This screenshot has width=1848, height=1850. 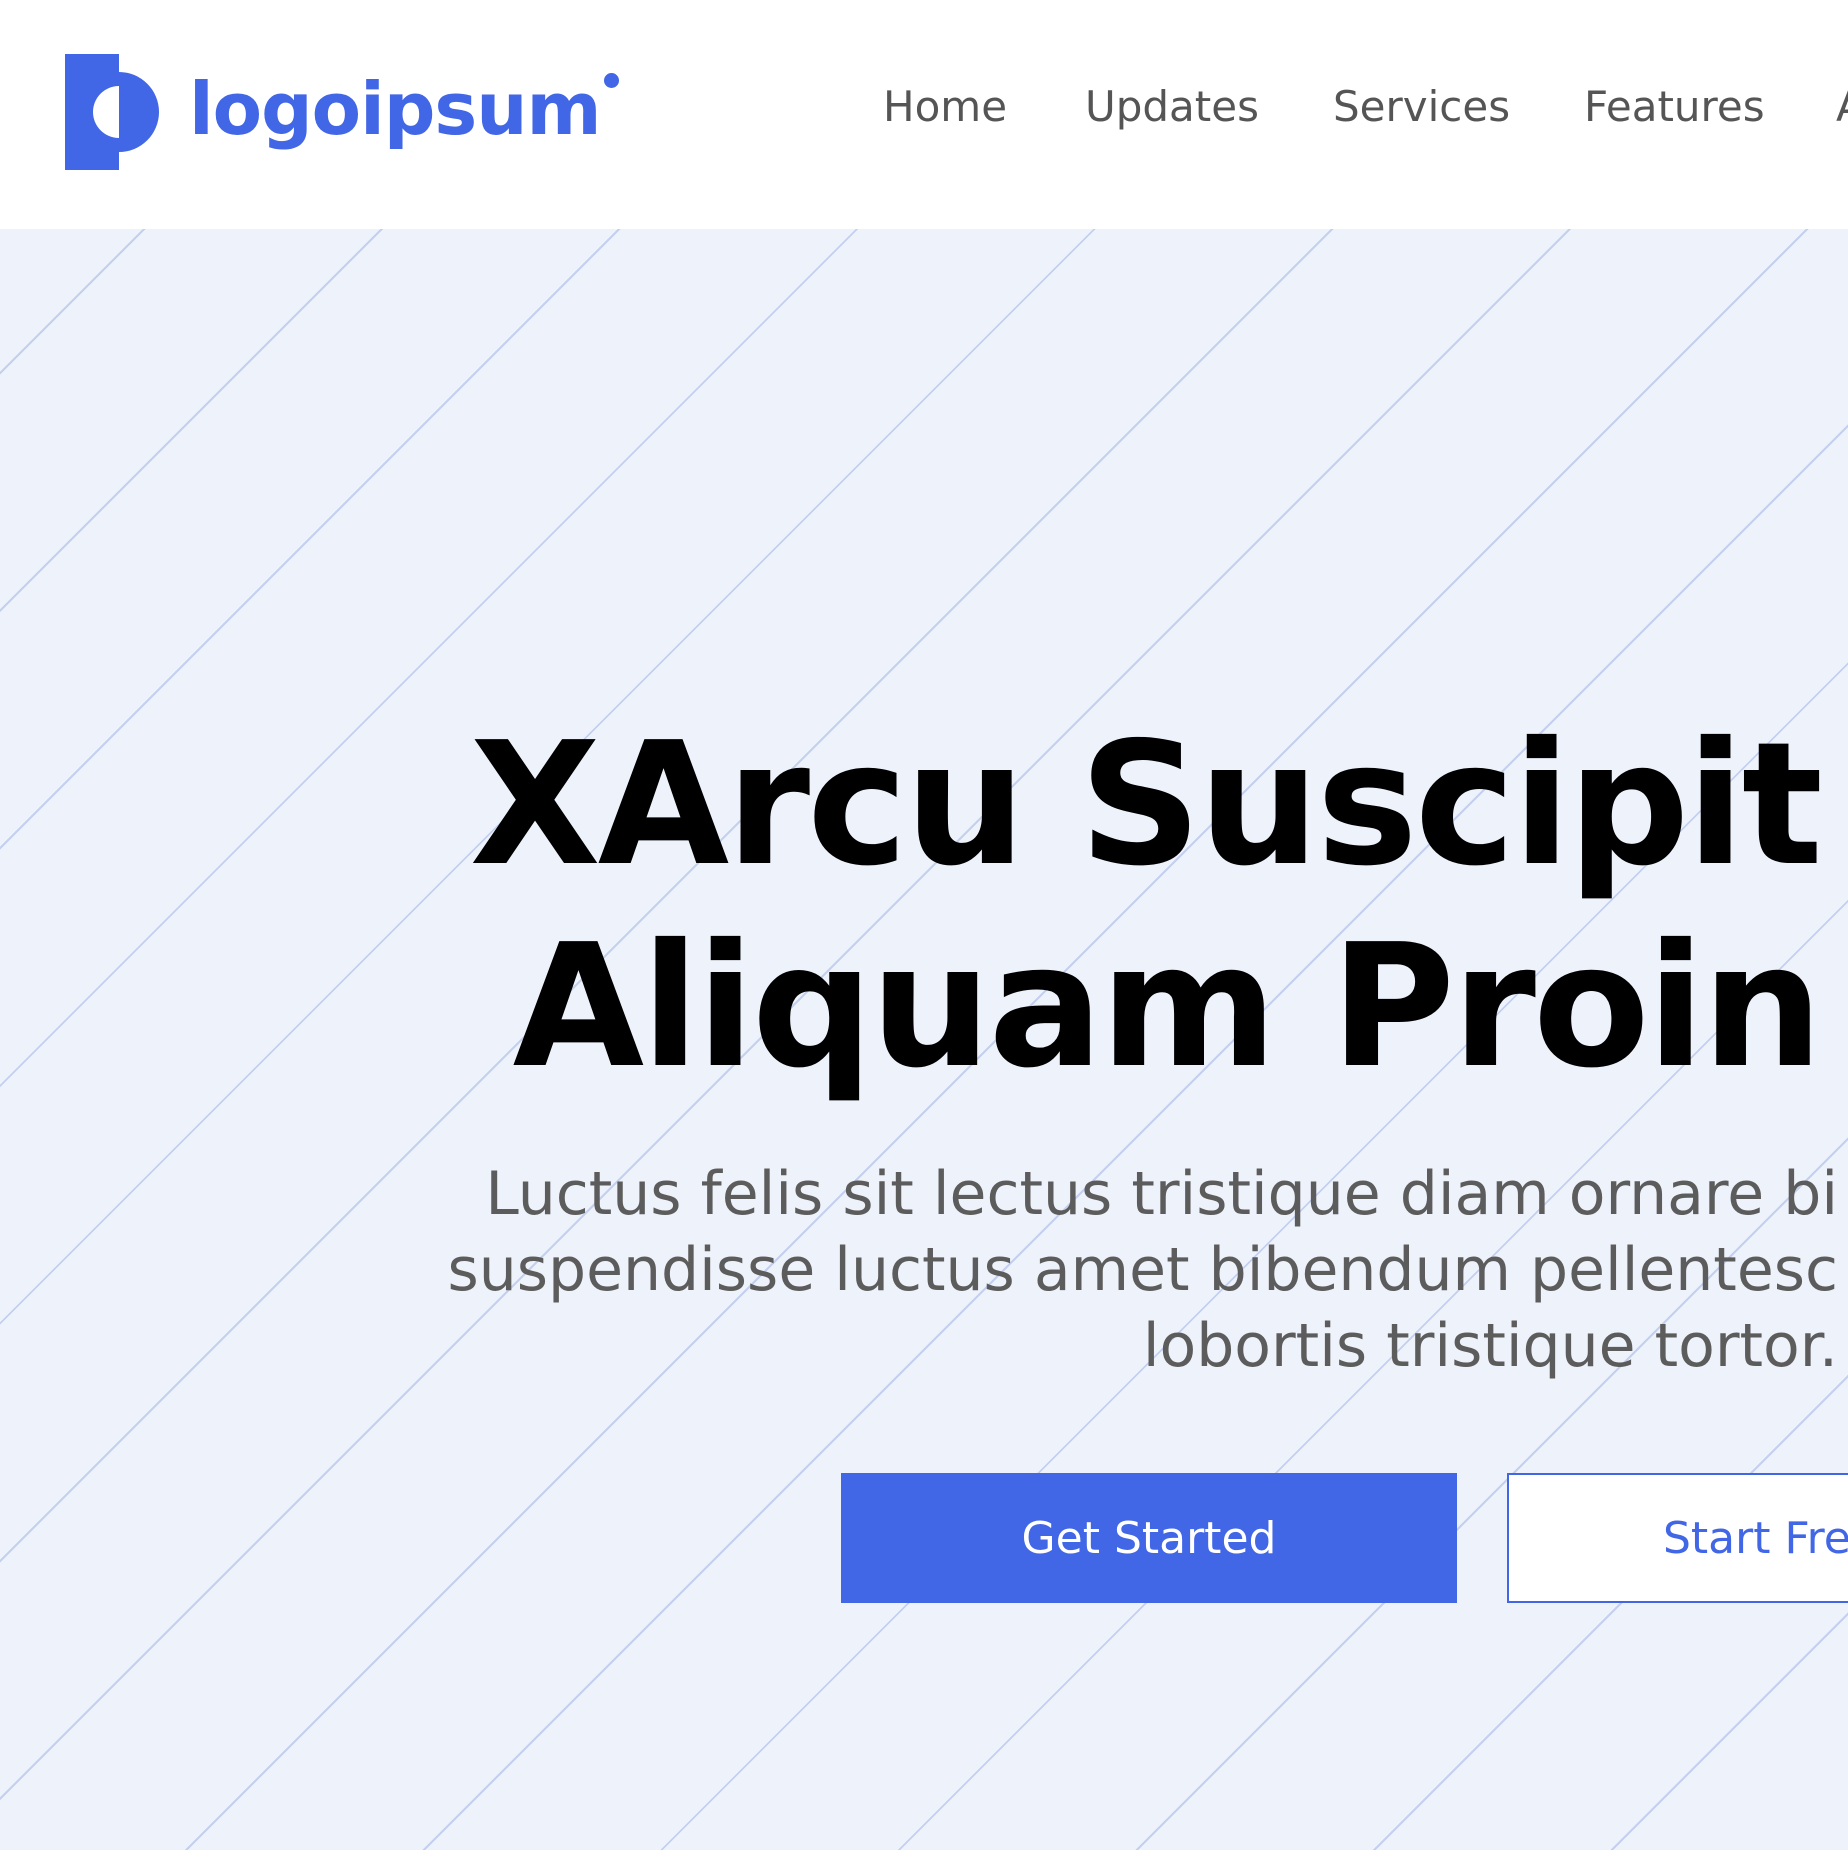 What do you see at coordinates (1167, 1007) in the screenshot?
I see `hero-title-line-2: Aliquam Proin` at bounding box center [1167, 1007].